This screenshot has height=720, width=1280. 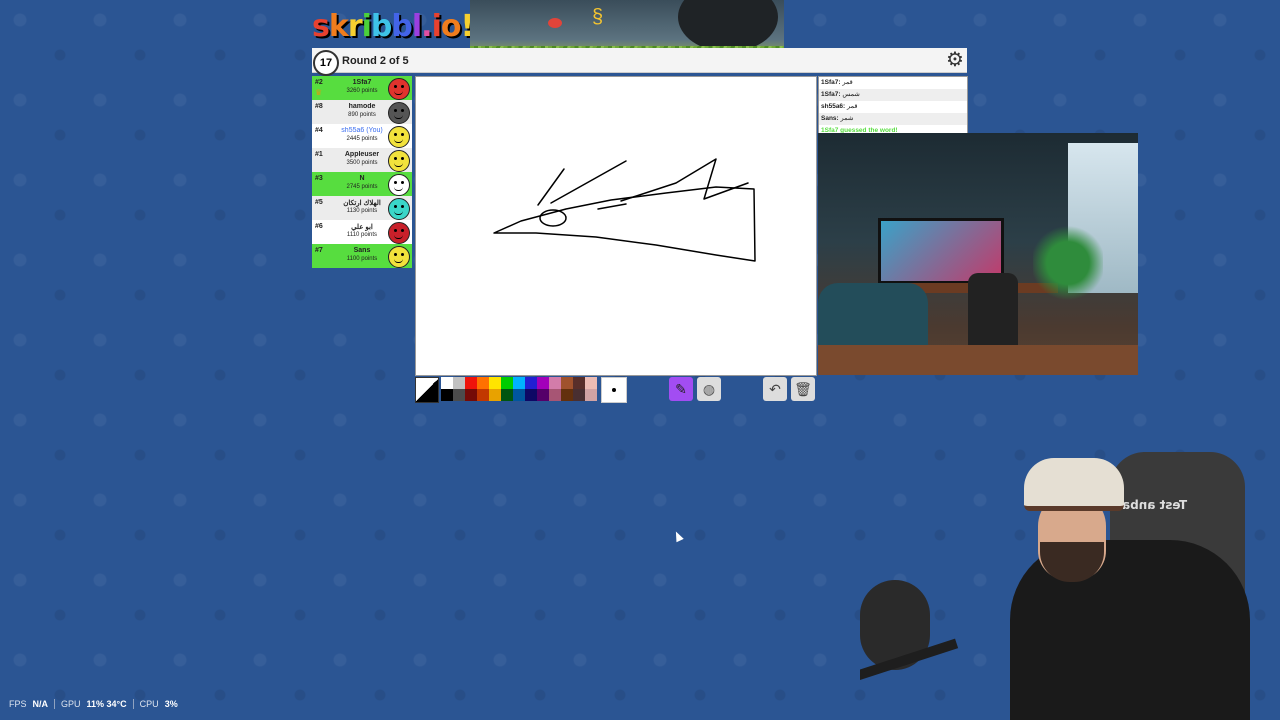 What do you see at coordinates (427, 390) in the screenshot?
I see `current-color-swatch` at bounding box center [427, 390].